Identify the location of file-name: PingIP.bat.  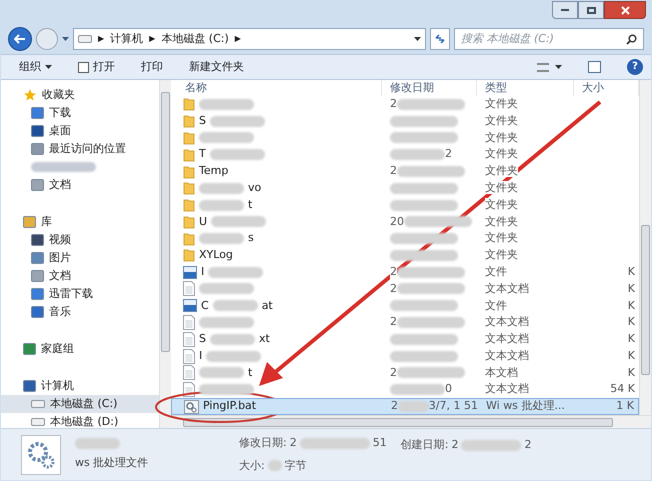
(229, 406).